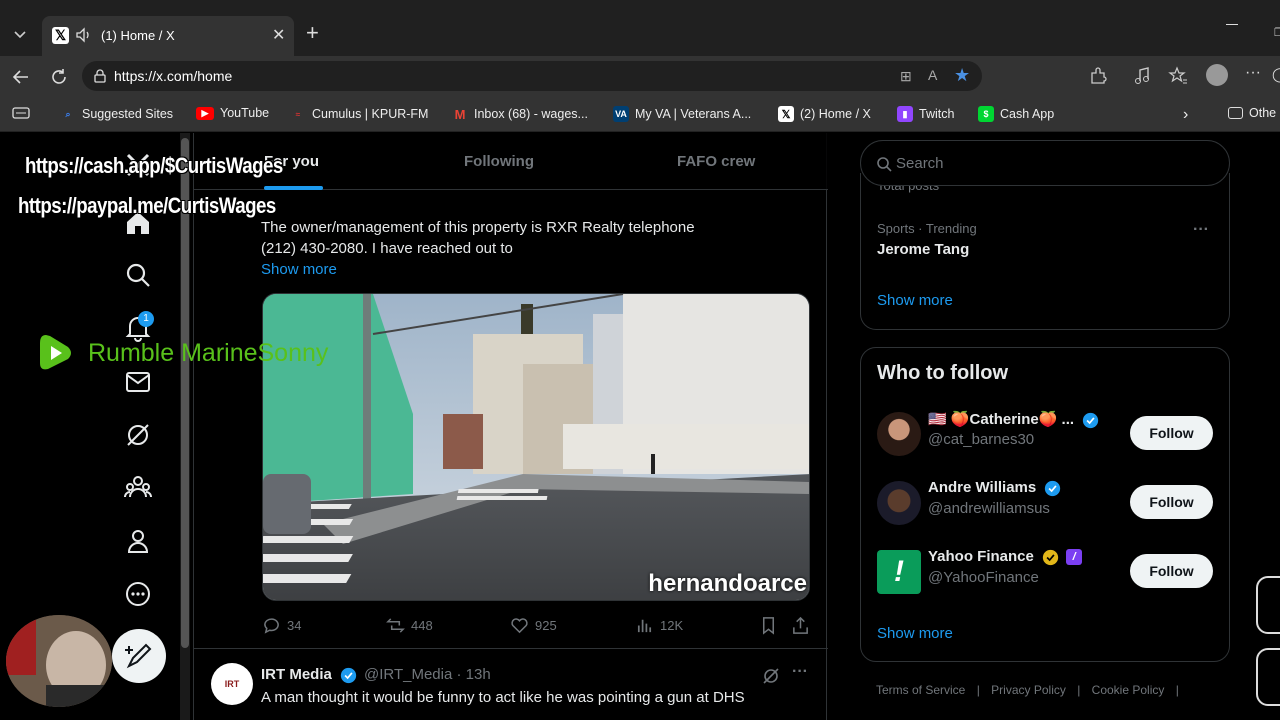 The width and height of the screenshot is (1280, 720). I want to click on close-tab-icon: ✕, so click(278, 35).